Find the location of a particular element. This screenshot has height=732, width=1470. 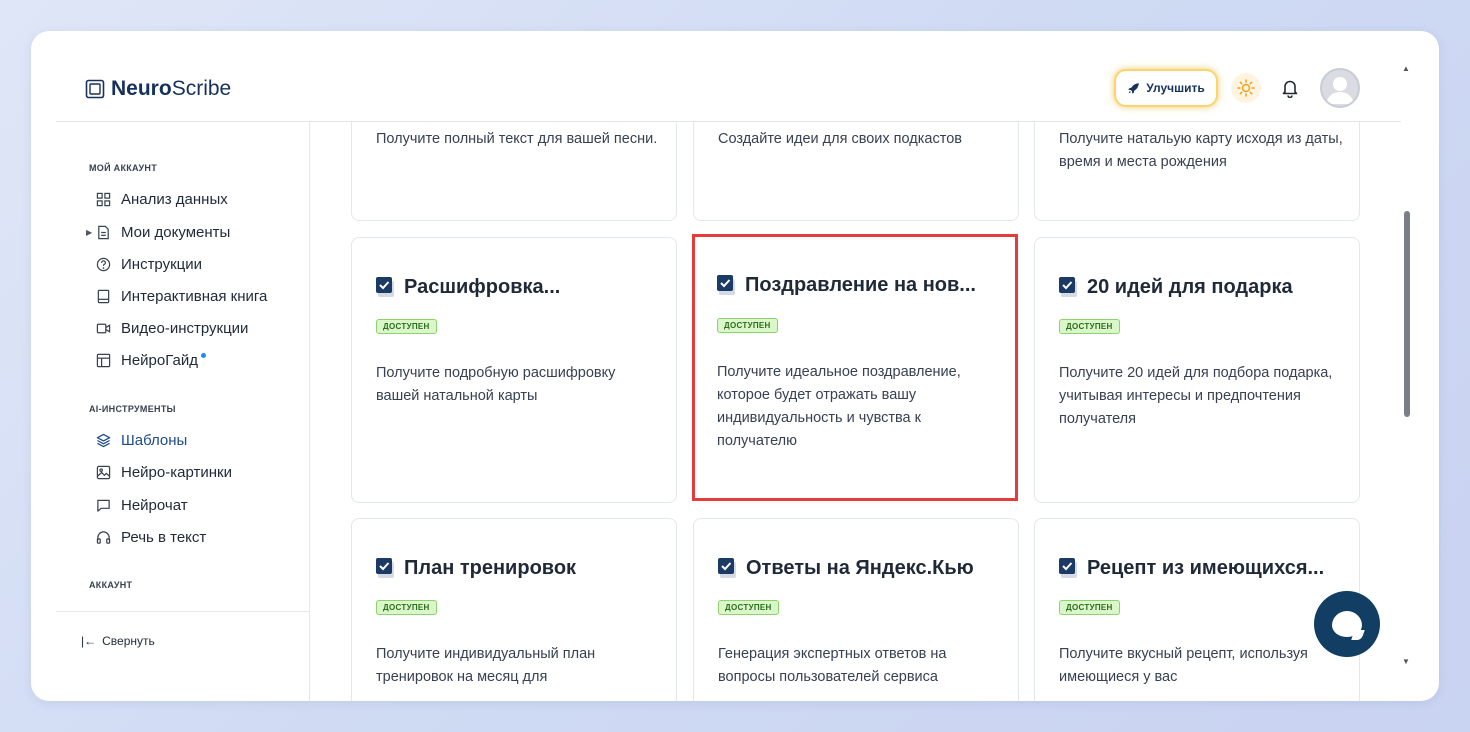

sidebar-item-label: Мои документы is located at coordinates (176, 232).